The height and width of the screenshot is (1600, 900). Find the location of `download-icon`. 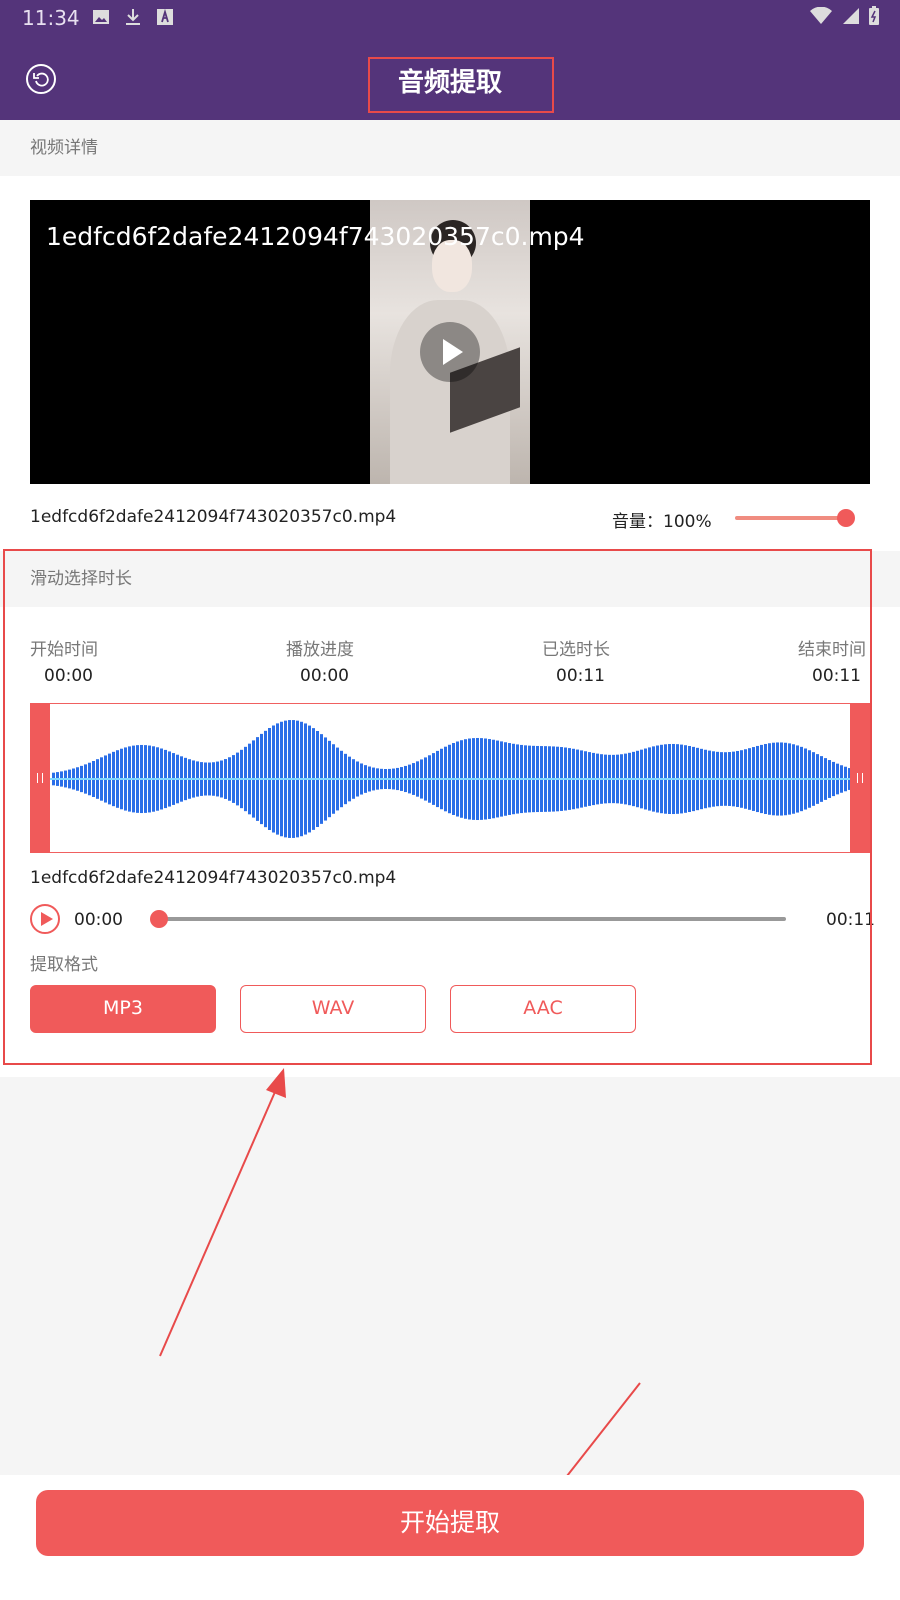

download-icon is located at coordinates (133, 17).